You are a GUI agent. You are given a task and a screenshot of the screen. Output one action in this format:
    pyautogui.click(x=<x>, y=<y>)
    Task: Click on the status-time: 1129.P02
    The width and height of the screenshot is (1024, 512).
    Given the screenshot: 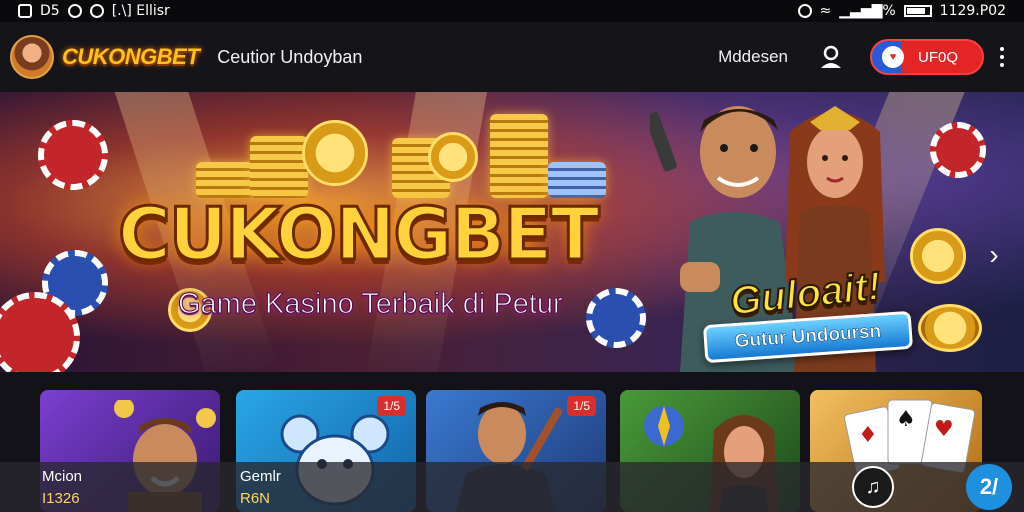 What is the action you would take?
    pyautogui.click(x=972, y=11)
    